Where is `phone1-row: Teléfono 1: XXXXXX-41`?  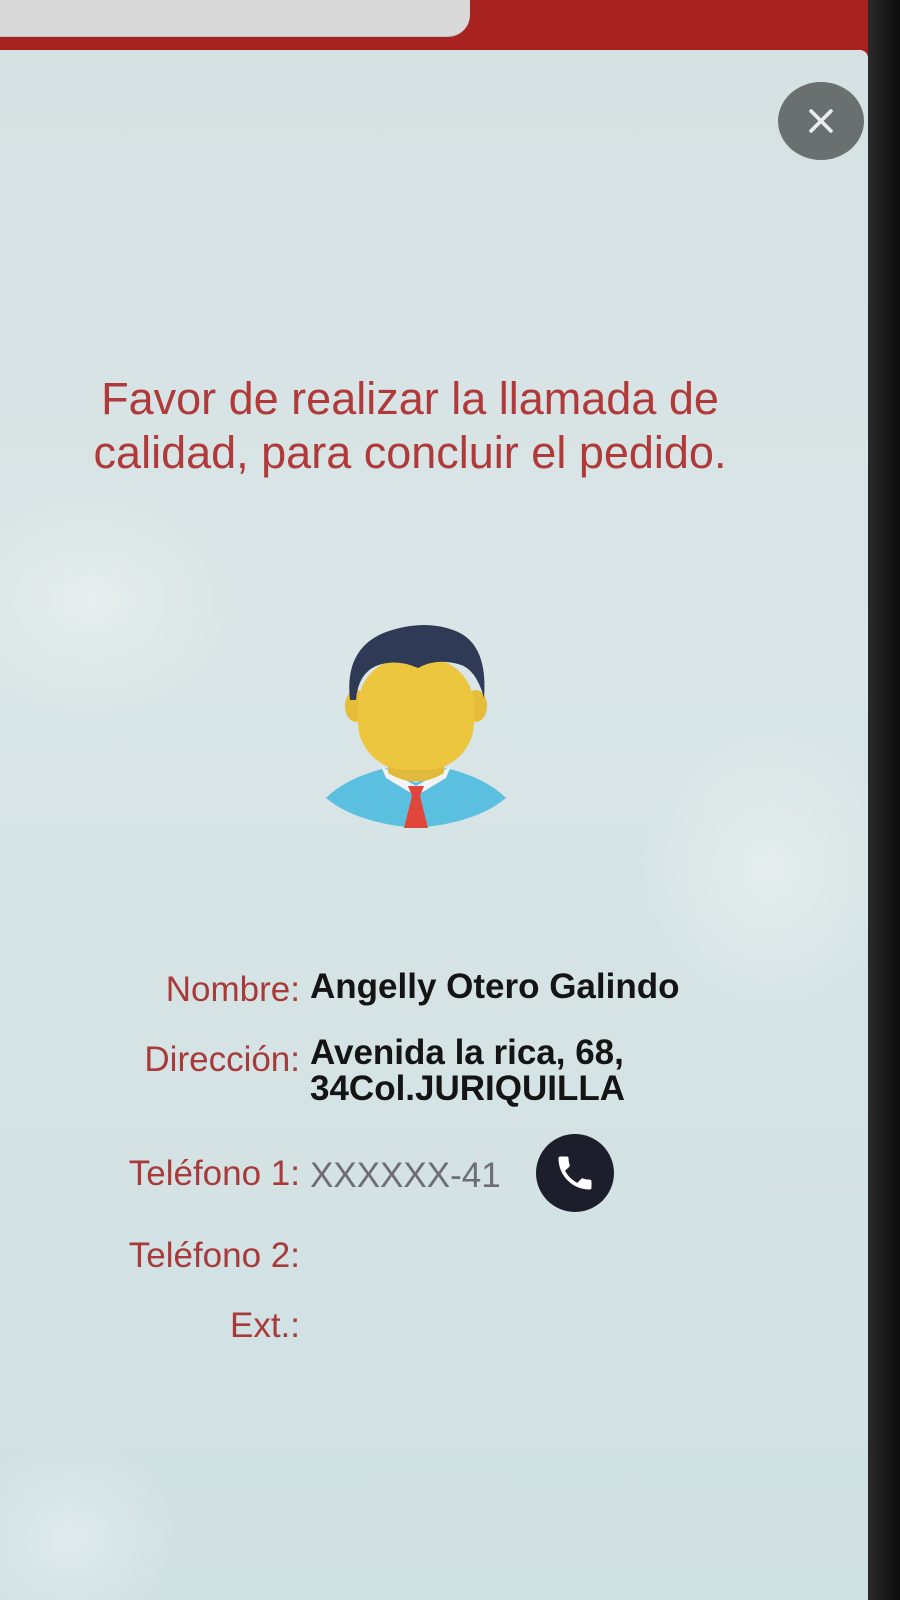
phone1-row: Teléfono 1: XXXXXX-41 is located at coordinates (434, 1177).